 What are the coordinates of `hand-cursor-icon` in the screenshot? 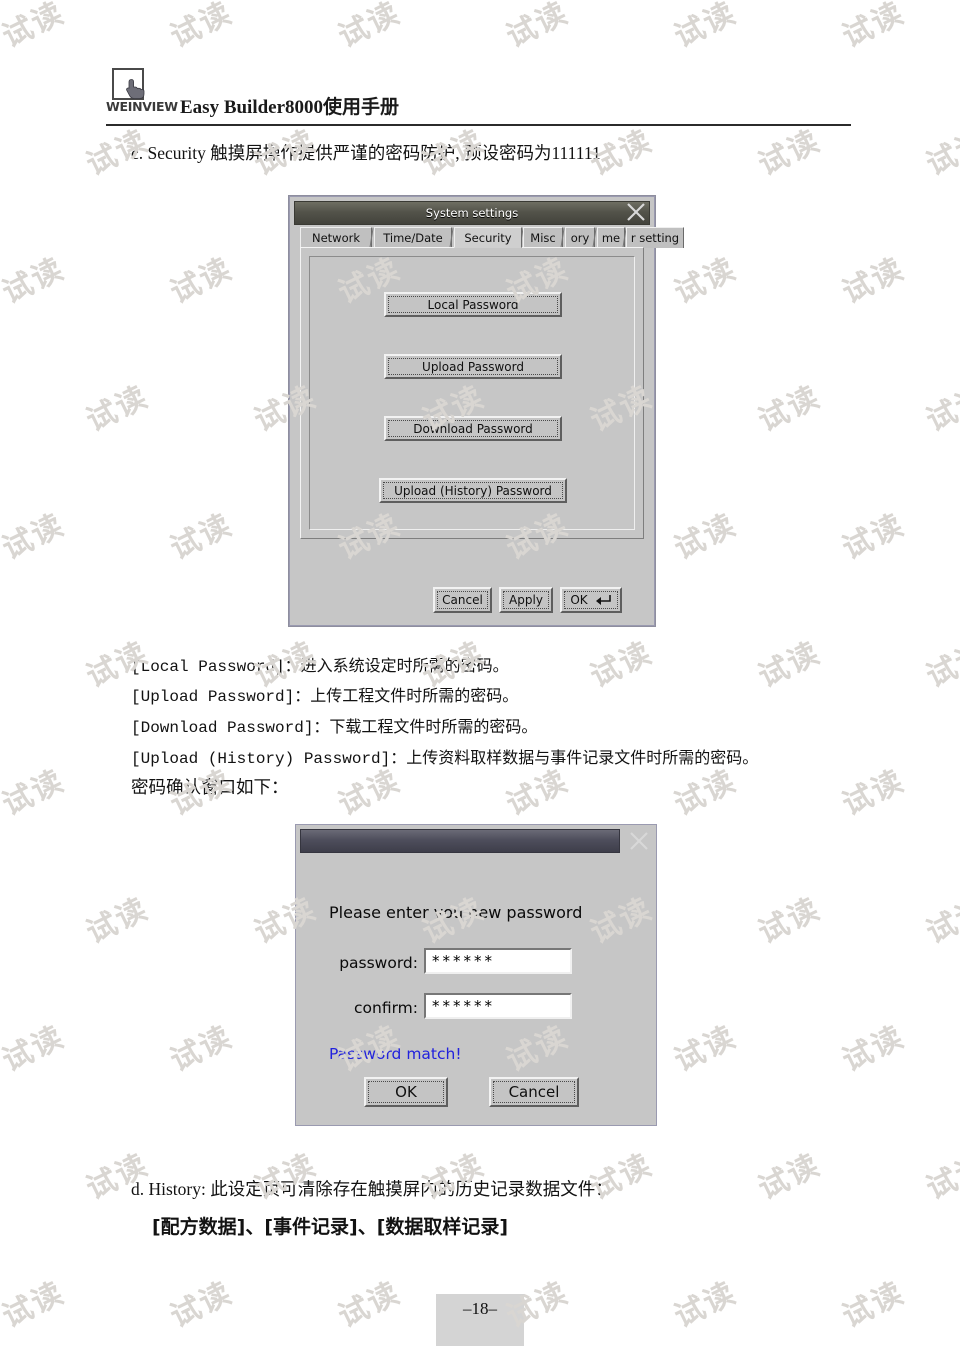 It's located at (135, 89).